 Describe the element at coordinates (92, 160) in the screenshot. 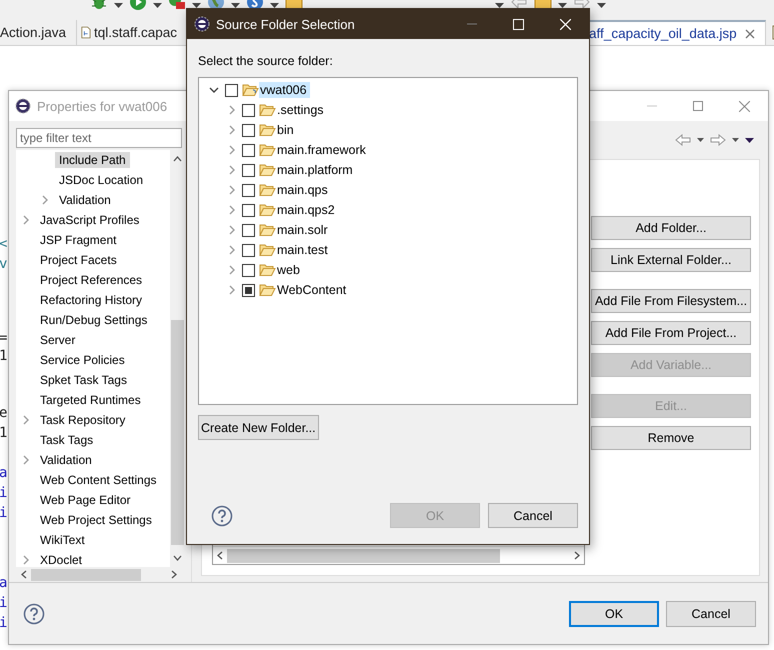

I see `tree-item: Include Path` at that location.